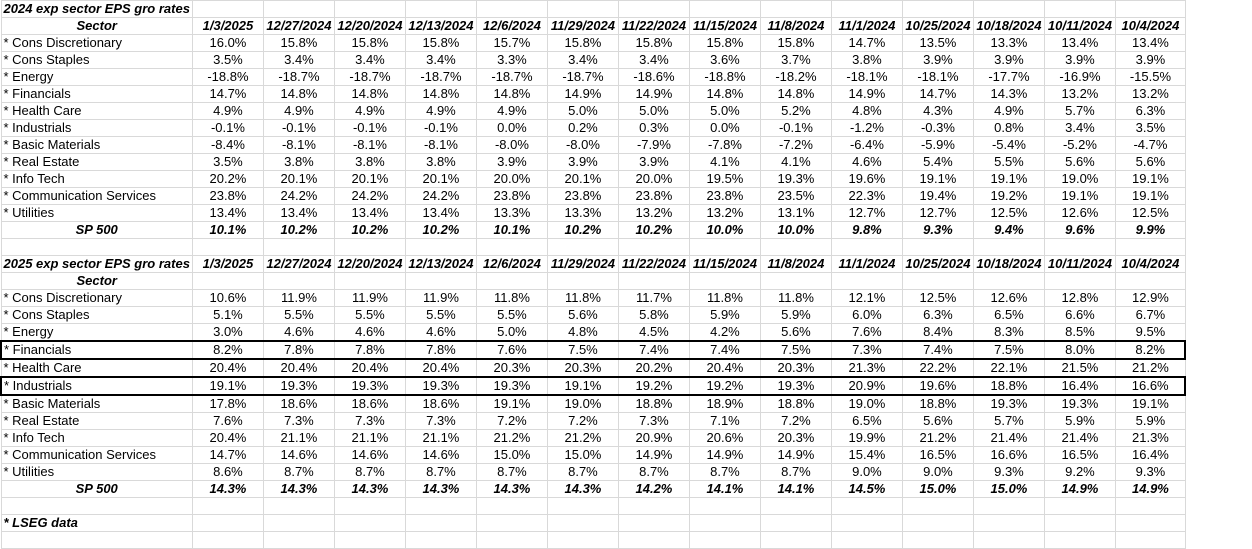 The height and width of the screenshot is (549, 1252). Describe the element at coordinates (511, 421) in the screenshot. I see `growth-value: 7.2%` at that location.